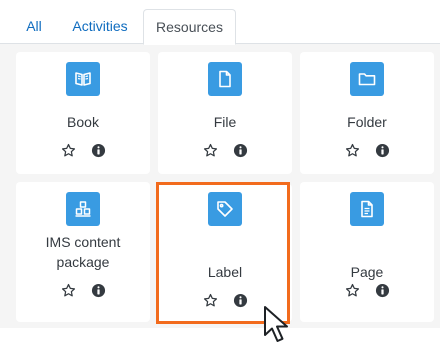 The height and width of the screenshot is (344, 440). Describe the element at coordinates (100, 26) in the screenshot. I see `tab-activities: Activities` at that location.